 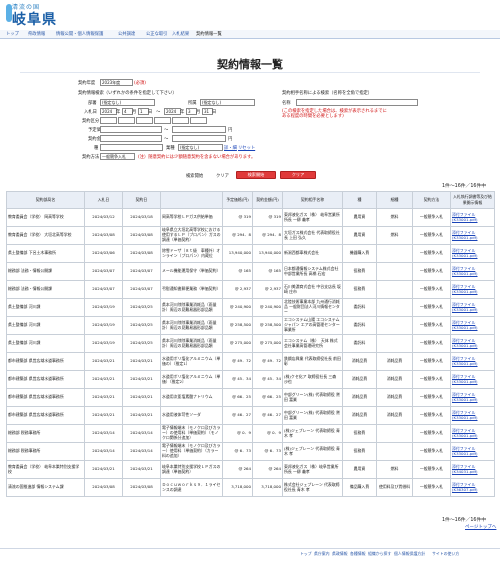 I want to click on col-header: 細種, so click(x=394, y=200).